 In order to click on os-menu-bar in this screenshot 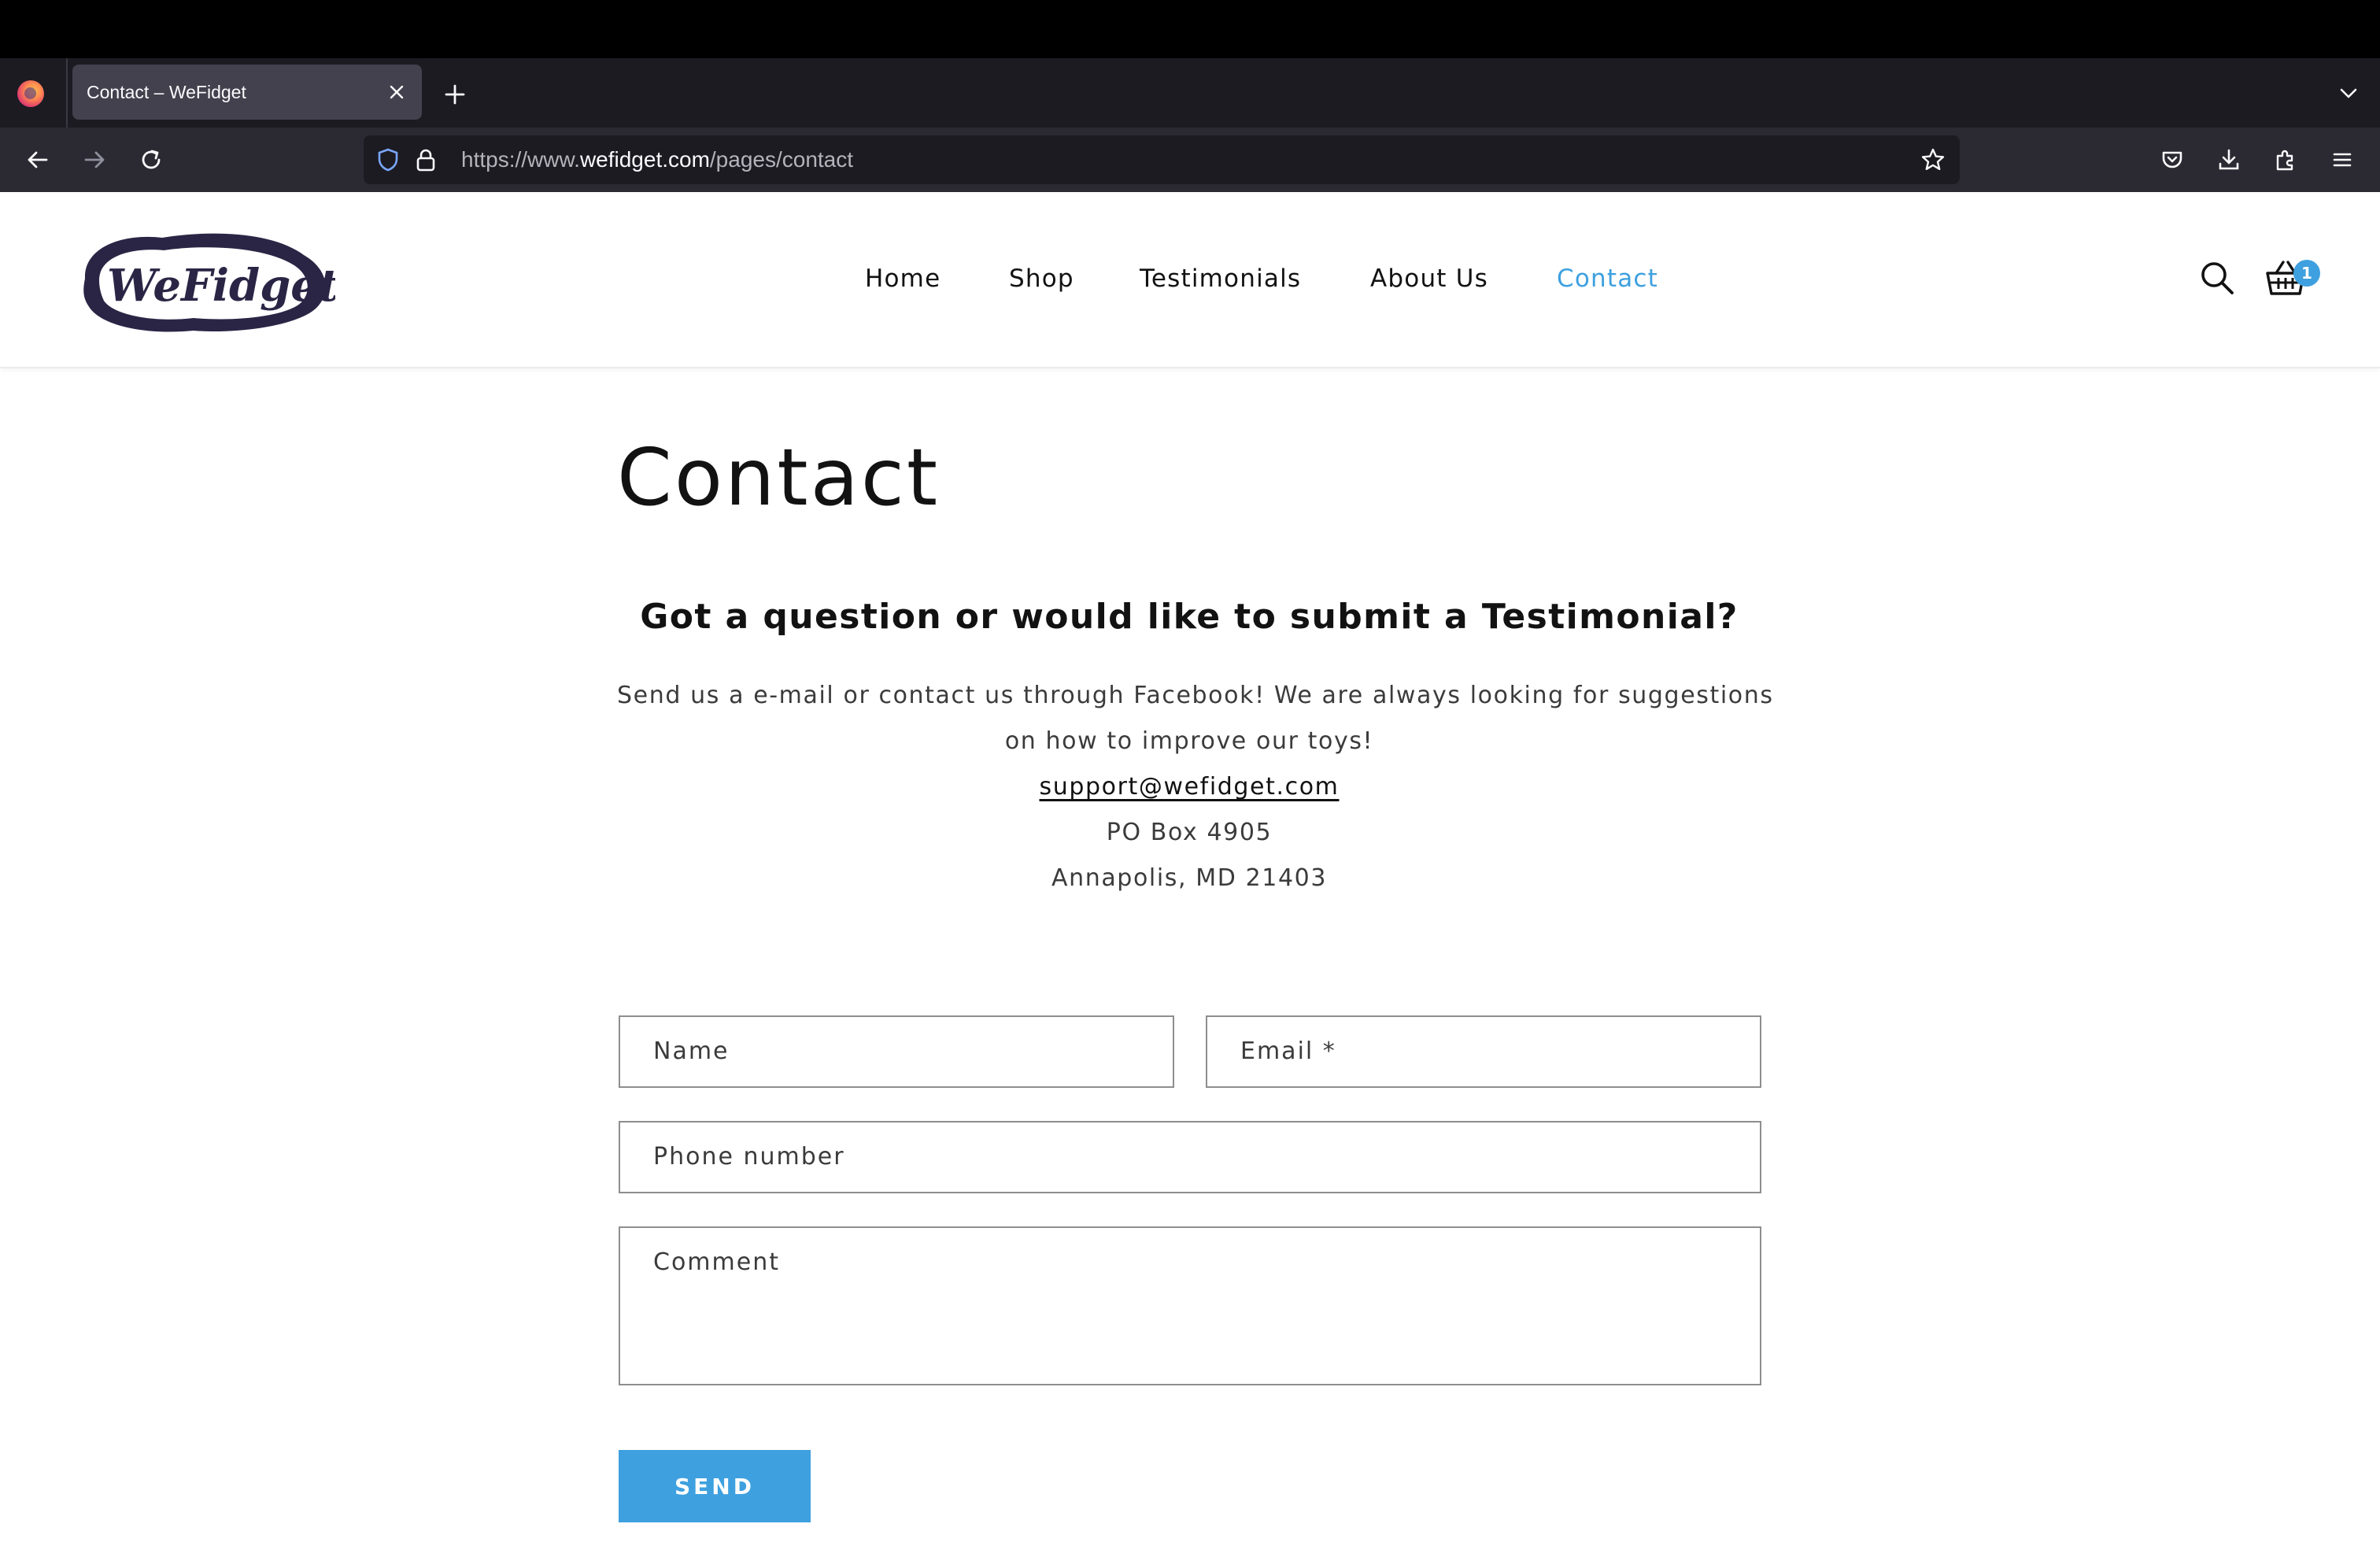, I will do `click(1190, 29)`.